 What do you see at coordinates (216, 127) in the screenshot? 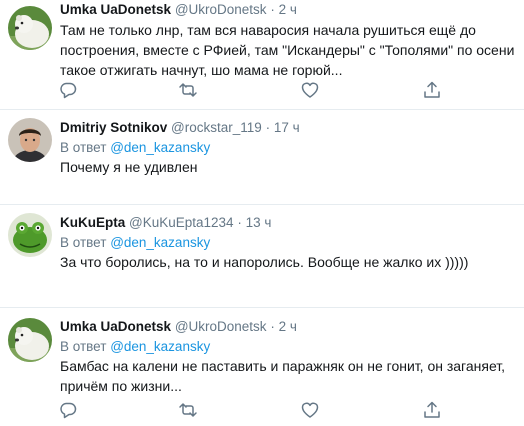
I see `author-handle: @rockstar_119` at bounding box center [216, 127].